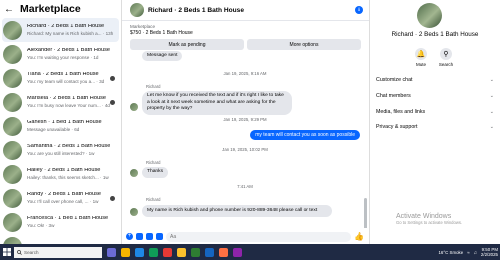  Describe the element at coordinates (153, 252) in the screenshot. I see `store-icon` at that location.